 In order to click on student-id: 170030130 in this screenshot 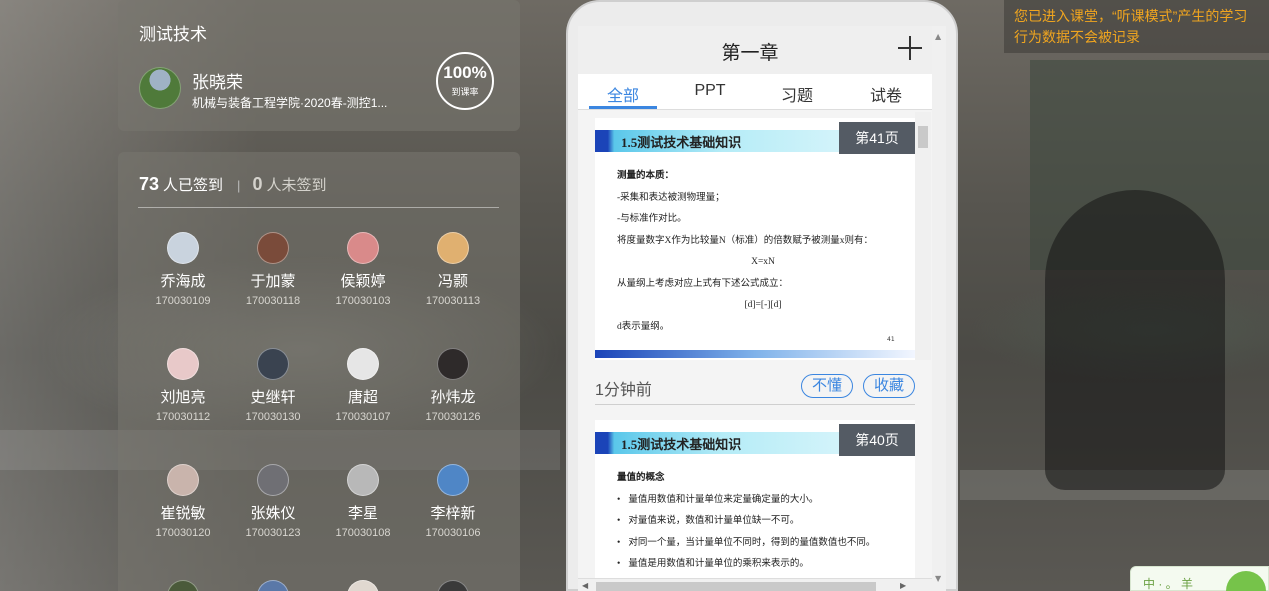, I will do `click(273, 417)`.